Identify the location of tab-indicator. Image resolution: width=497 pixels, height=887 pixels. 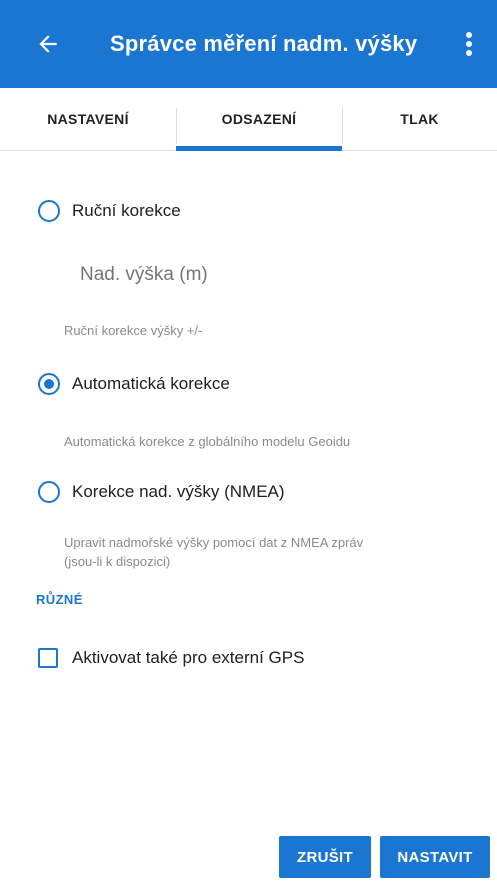
(259, 148).